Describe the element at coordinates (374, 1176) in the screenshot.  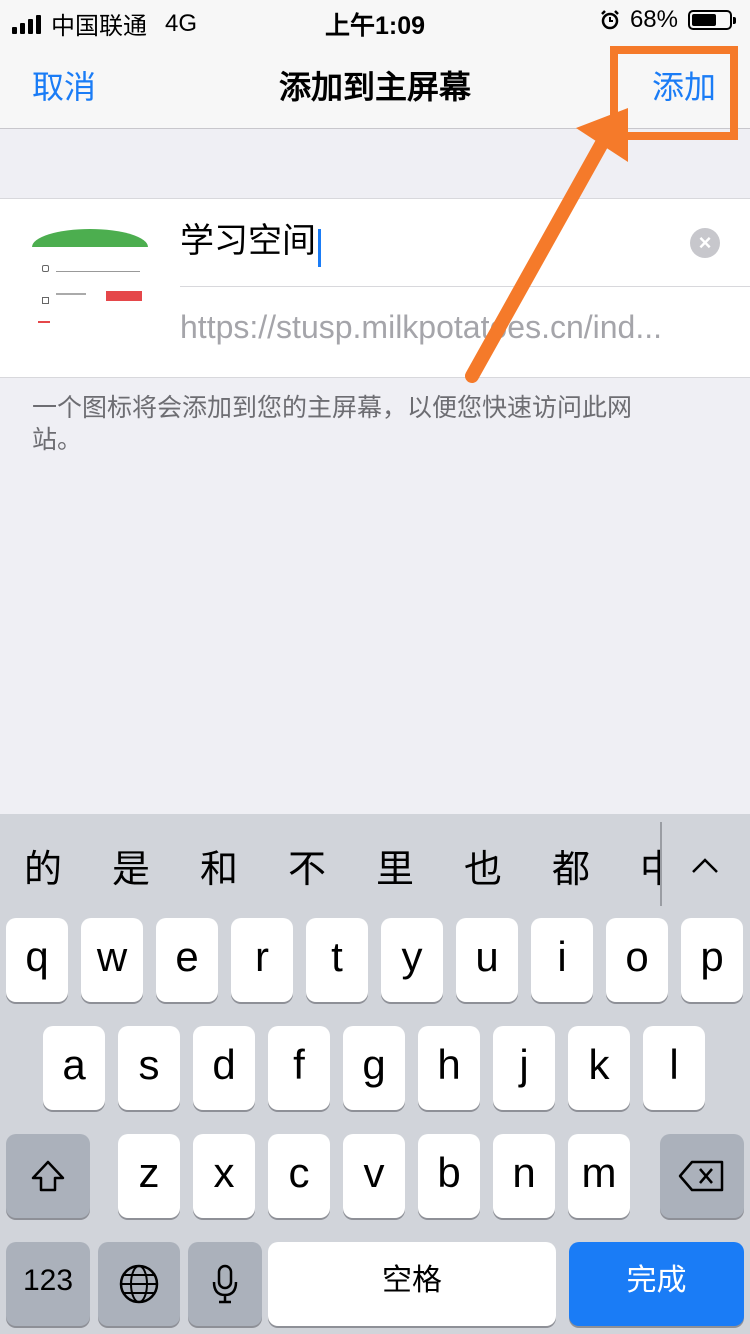
I see `key-v: v` at that location.